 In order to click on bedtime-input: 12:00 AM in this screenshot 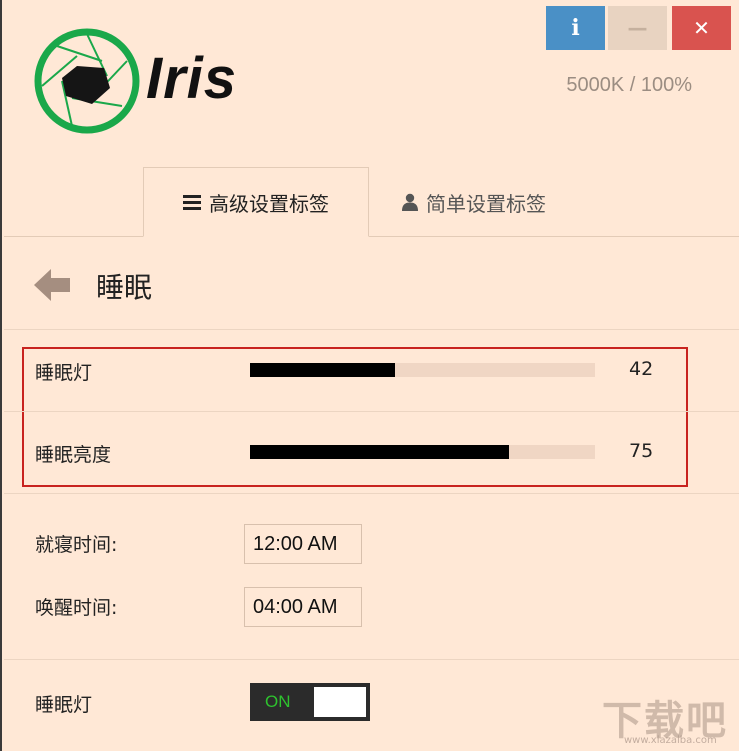, I will do `click(303, 544)`.